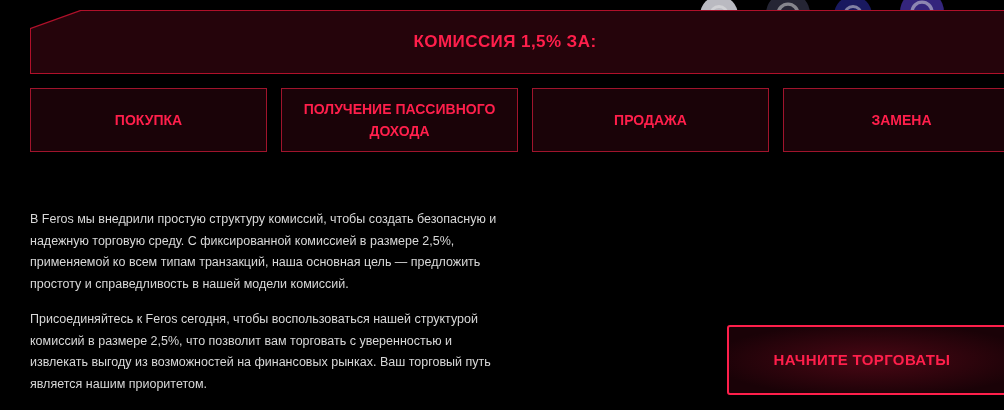  I want to click on description-paragraph: Присоединяйтесь к Feros сегодня, чтобы воспользоваться нашей структурой комиссий в размере 2,5%, что позволит вам торговать с уверенностью и извлекать выгоду из возможностей на финансовых рынках. Ваш торговый путь является нашим приоритетом., so click(261, 352).